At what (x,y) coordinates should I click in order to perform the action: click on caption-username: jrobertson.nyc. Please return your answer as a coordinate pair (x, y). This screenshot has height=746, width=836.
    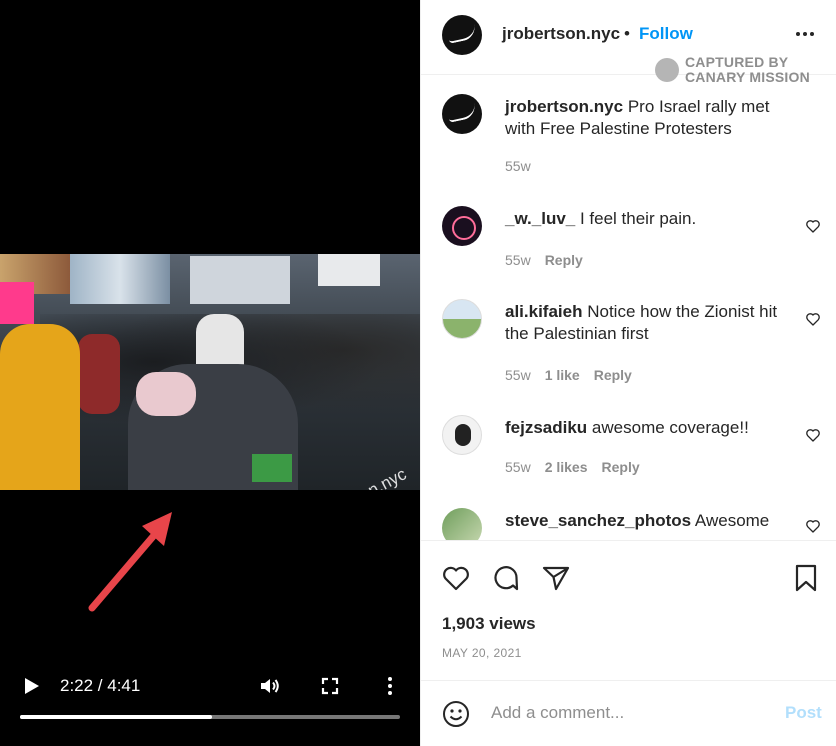
    Looking at the image, I should click on (564, 106).